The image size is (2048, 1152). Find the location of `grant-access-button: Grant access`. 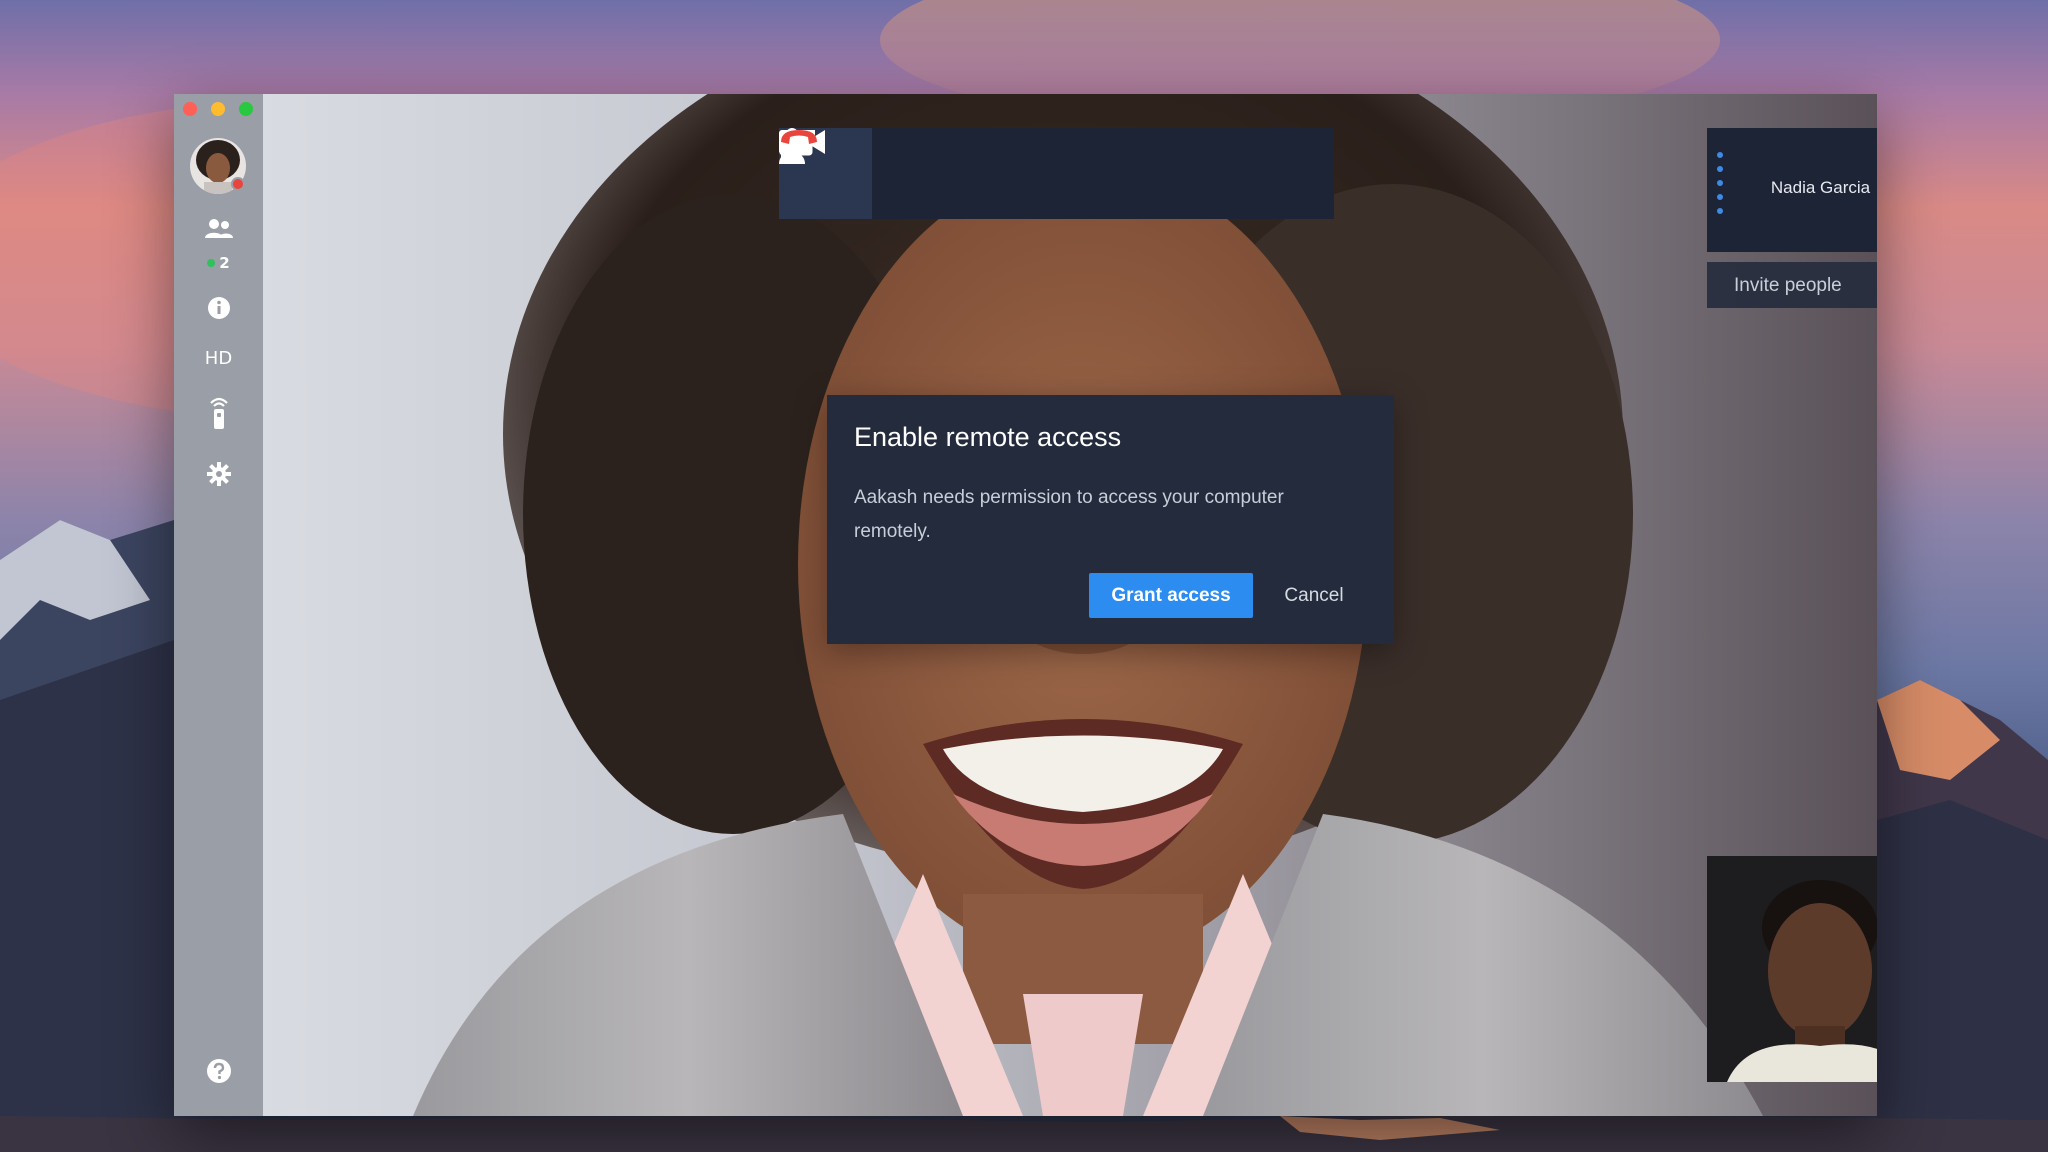

grant-access-button: Grant access is located at coordinates (1171, 595).